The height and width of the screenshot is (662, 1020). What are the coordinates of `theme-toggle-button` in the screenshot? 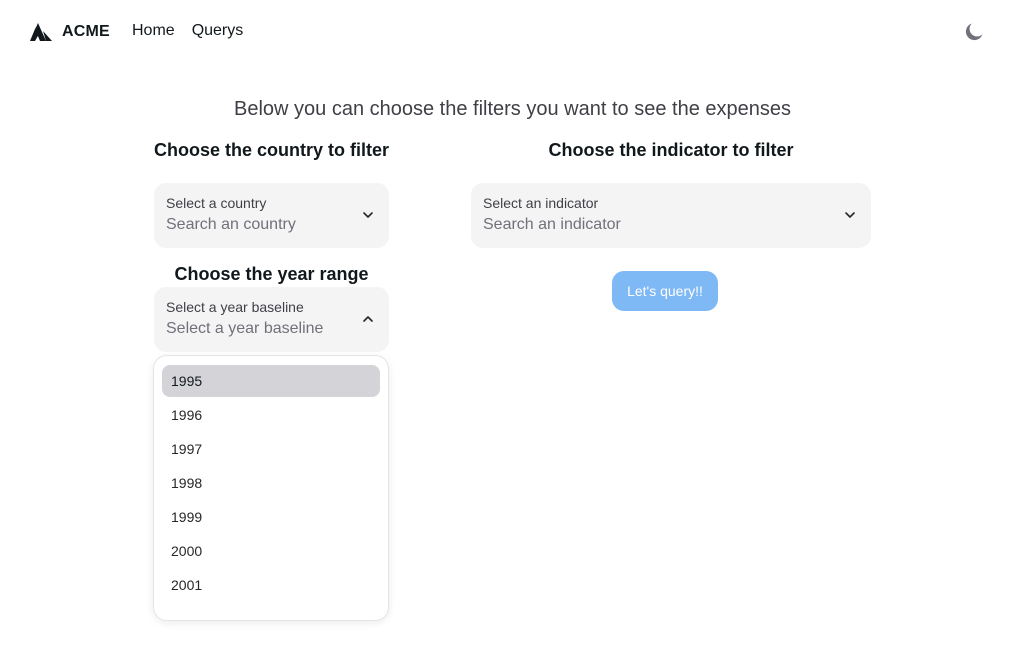 It's located at (974, 32).